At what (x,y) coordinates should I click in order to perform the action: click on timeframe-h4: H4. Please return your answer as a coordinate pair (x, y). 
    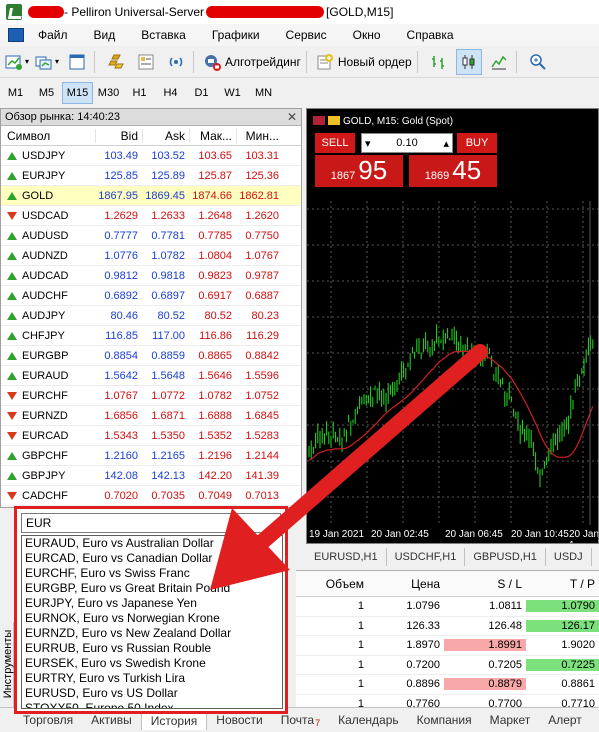
    Looking at the image, I should click on (170, 93).